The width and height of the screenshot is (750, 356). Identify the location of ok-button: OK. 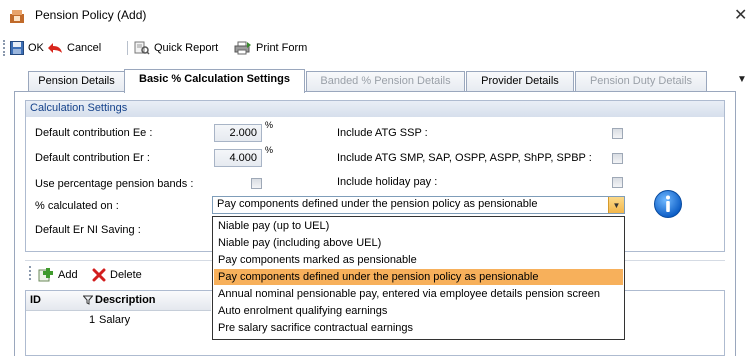
(27, 48).